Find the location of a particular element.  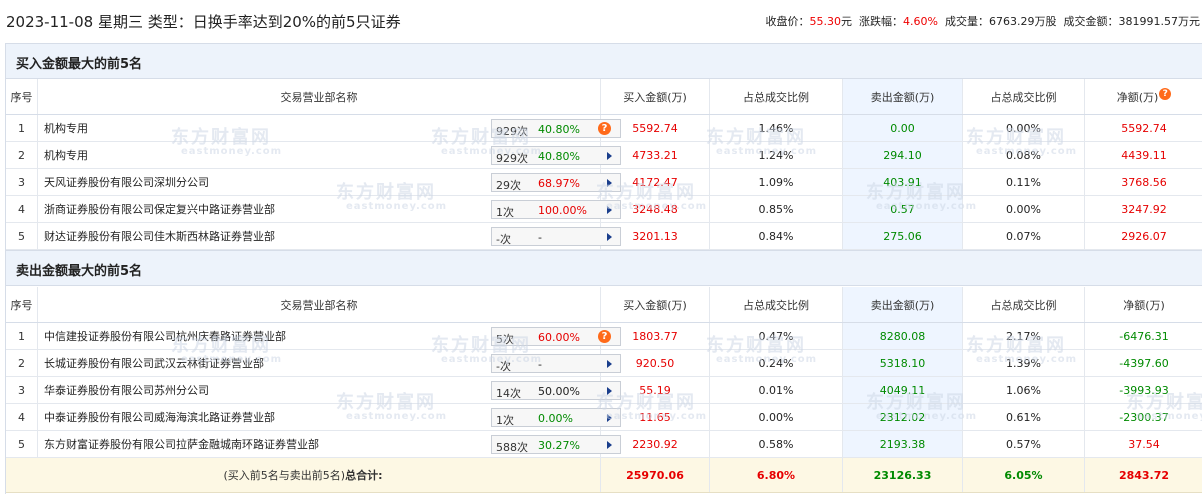

dept-name: 东方财富证券股份有限公司拉萨金融城南环路证券营业部 is located at coordinates (181, 444).